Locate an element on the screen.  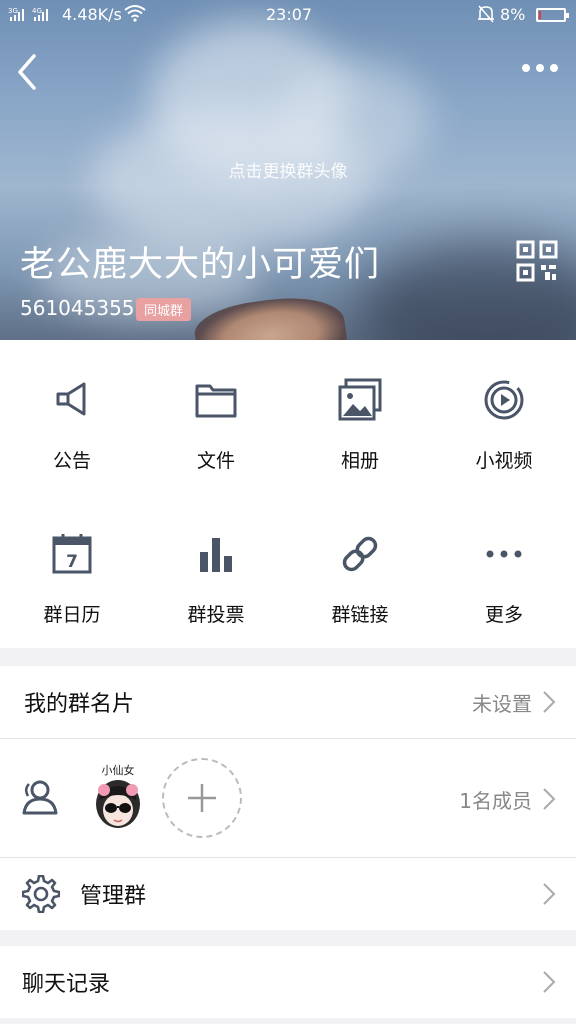
vote-chart-icon is located at coordinates (216, 555).